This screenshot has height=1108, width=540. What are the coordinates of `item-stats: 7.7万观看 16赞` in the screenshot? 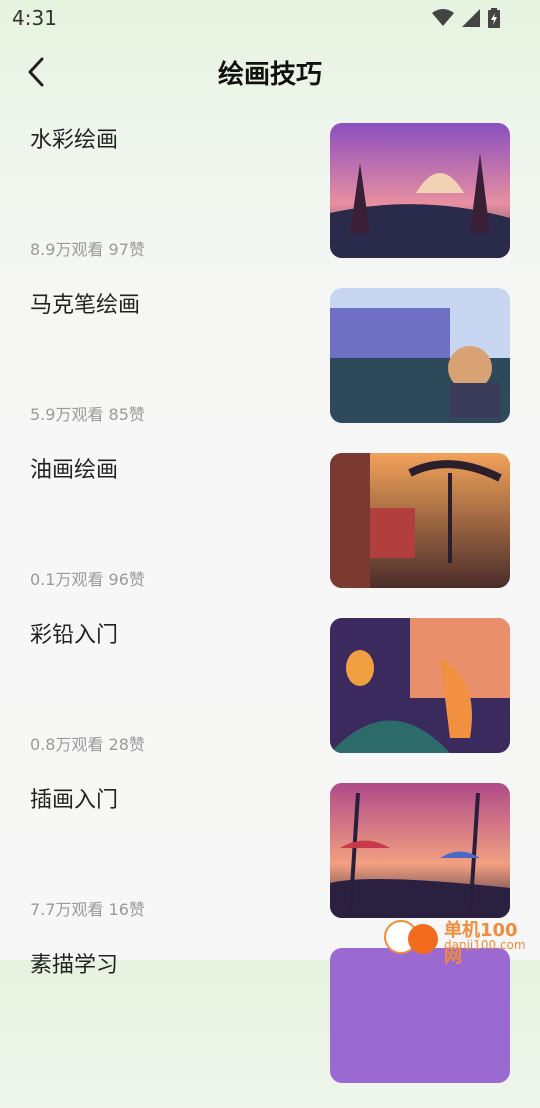 It's located at (87, 909).